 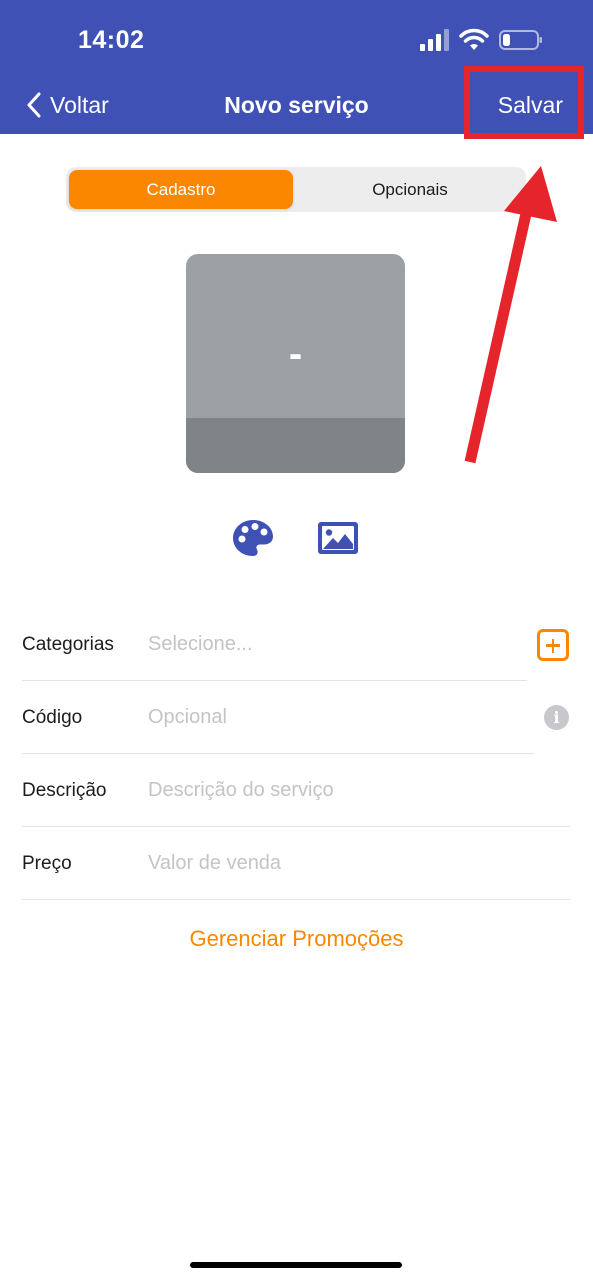 What do you see at coordinates (553, 645) in the screenshot?
I see `add-category-icon` at bounding box center [553, 645].